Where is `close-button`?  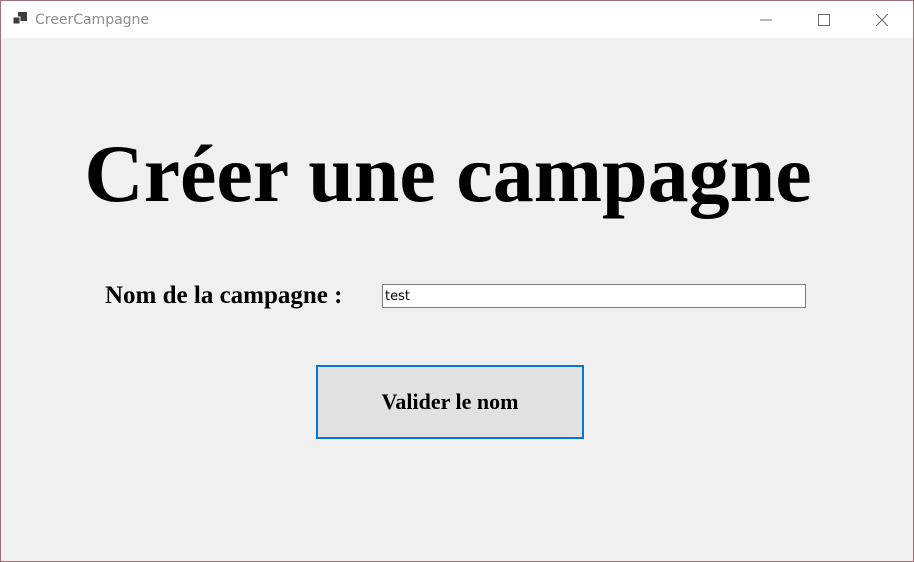 close-button is located at coordinates (882, 19).